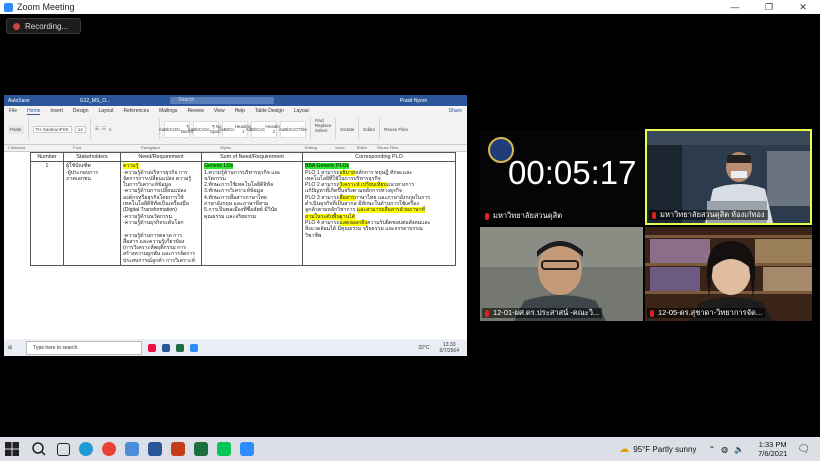 The image size is (820, 461). Describe the element at coordinates (735, 7) in the screenshot. I see `minimize-button: —` at that location.